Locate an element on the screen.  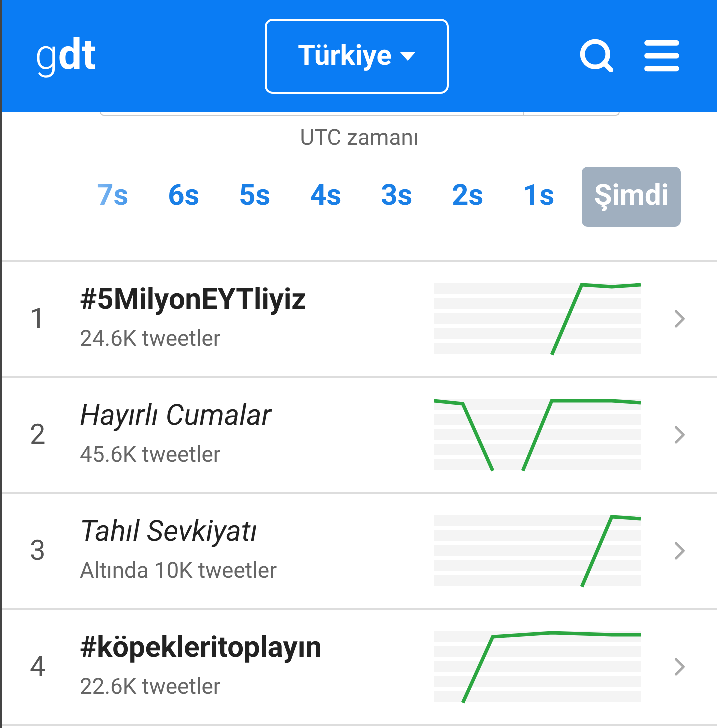
search-icon is located at coordinates (597, 56).